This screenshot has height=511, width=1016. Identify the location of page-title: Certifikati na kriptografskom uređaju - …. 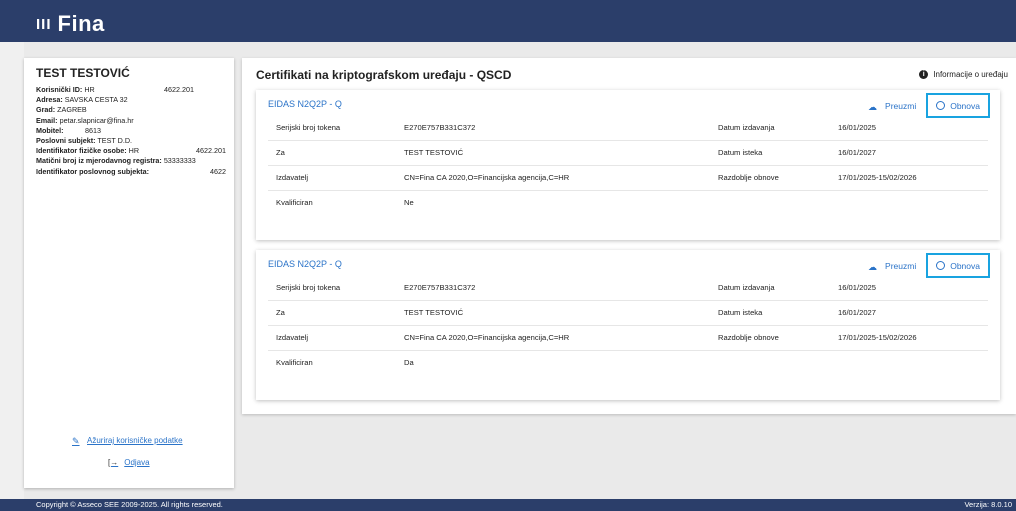
(384, 75).